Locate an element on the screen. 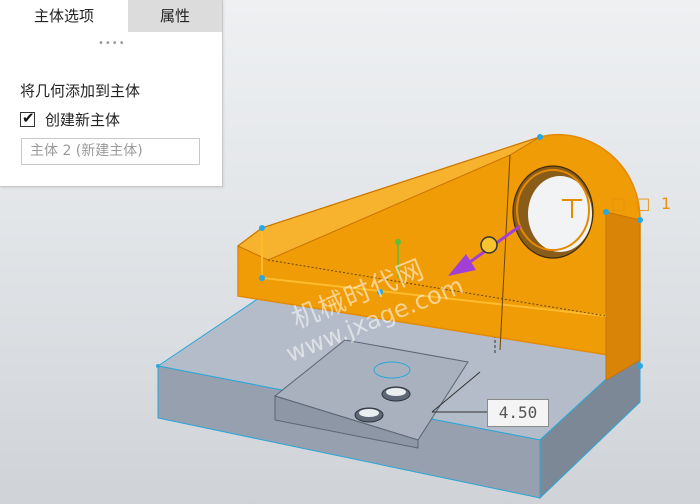  selection-boxes: □ □ is located at coordinates (632, 203).